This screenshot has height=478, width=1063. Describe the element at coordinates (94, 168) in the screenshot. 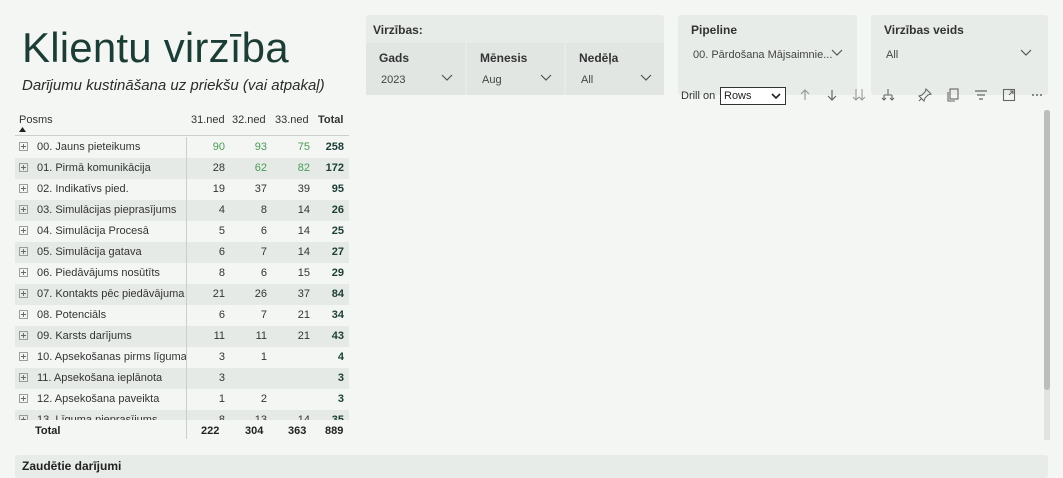

I see `row-stage-name: 01. Pirmā komunikācija` at that location.